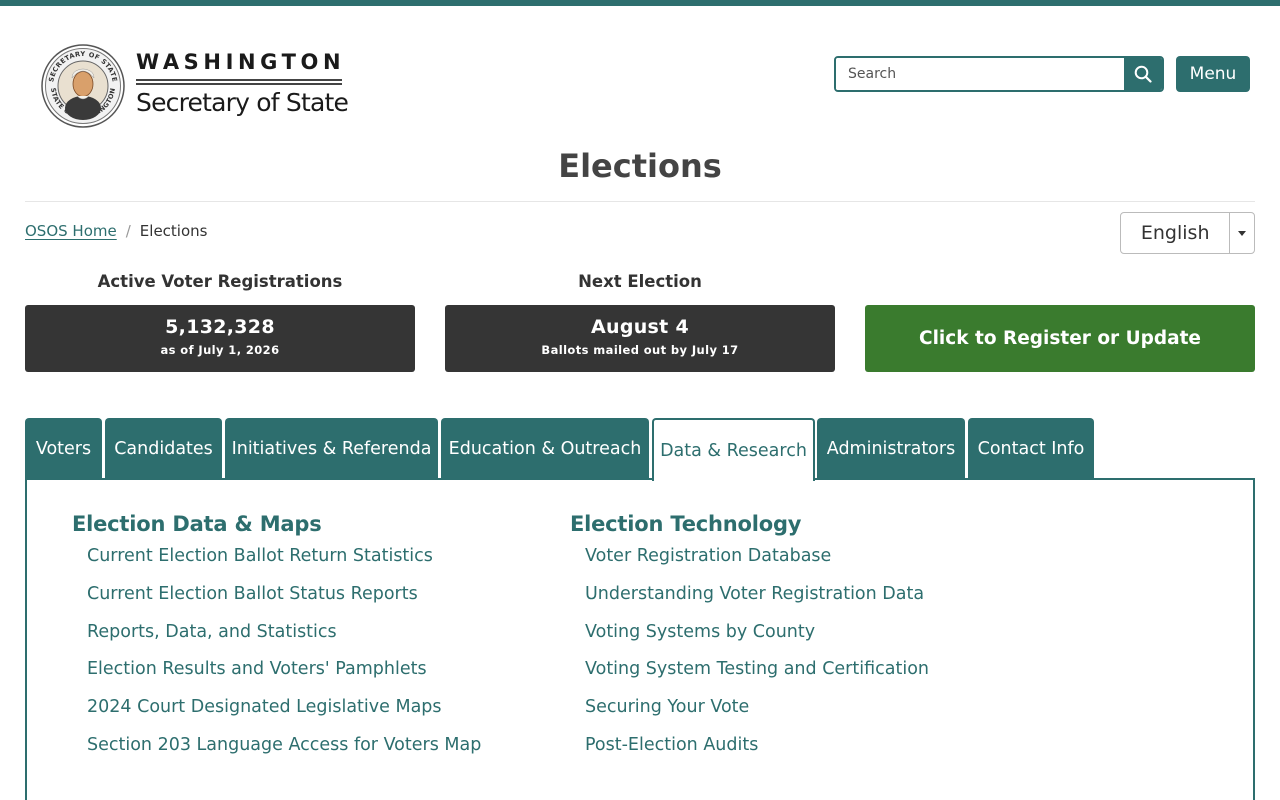 The height and width of the screenshot is (800, 1280). I want to click on search-box, so click(999, 74).